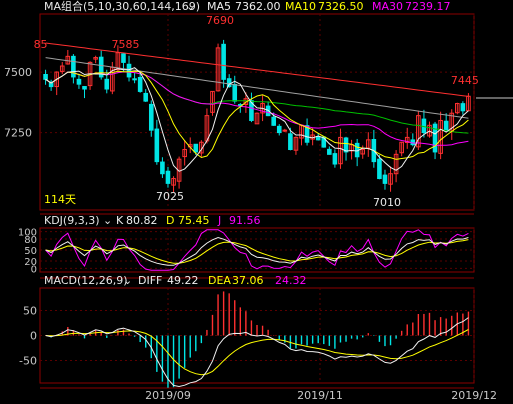 This screenshot has height=404, width=513. Describe the element at coordinates (33, 336) in the screenshot. I see `macd-tick-label: 0` at that location.